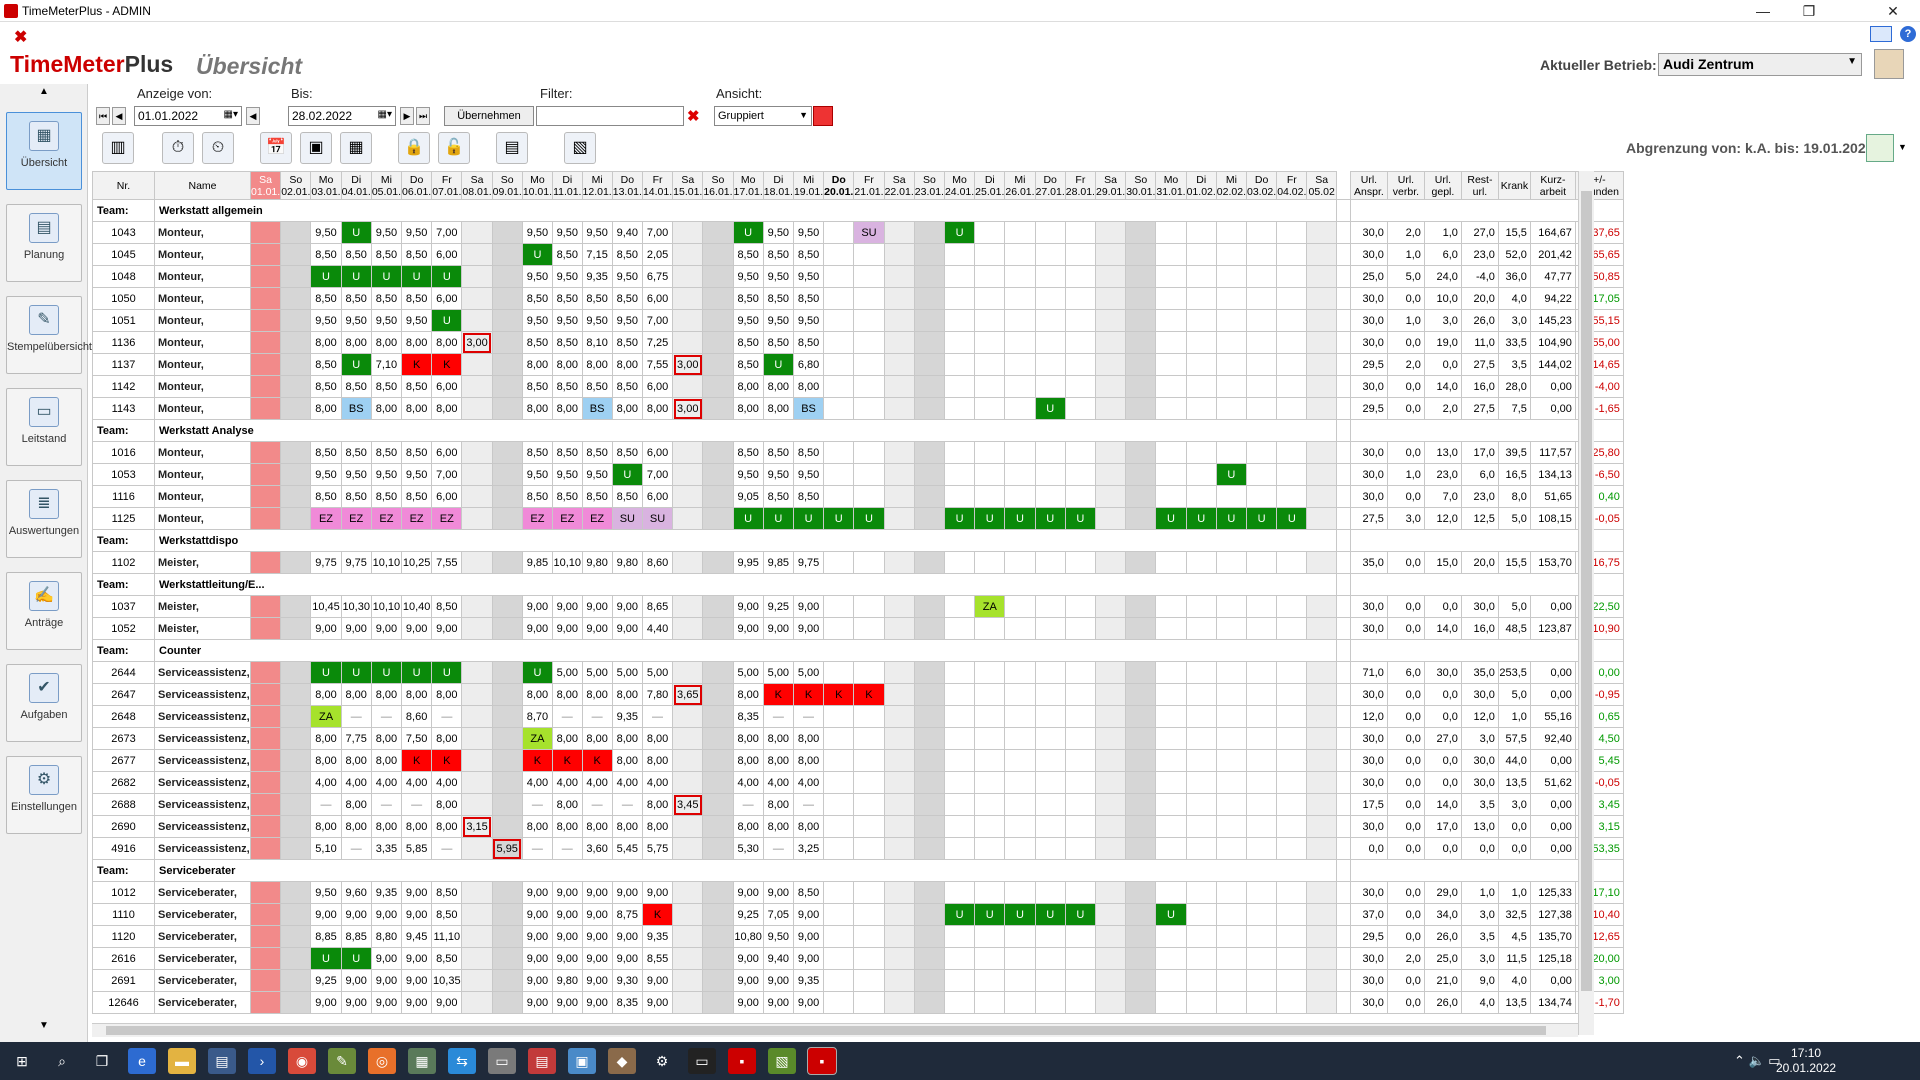  What do you see at coordinates (567, 980) in the screenshot?
I see `day-cell: 9,80` at bounding box center [567, 980].